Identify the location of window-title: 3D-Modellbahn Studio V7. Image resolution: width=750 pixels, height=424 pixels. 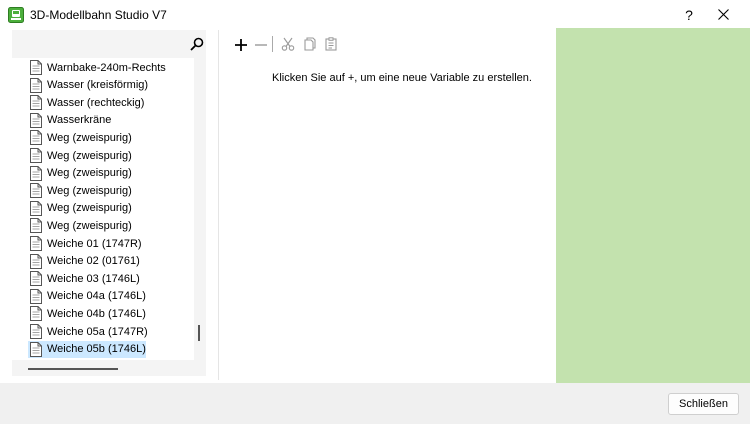
(98, 15).